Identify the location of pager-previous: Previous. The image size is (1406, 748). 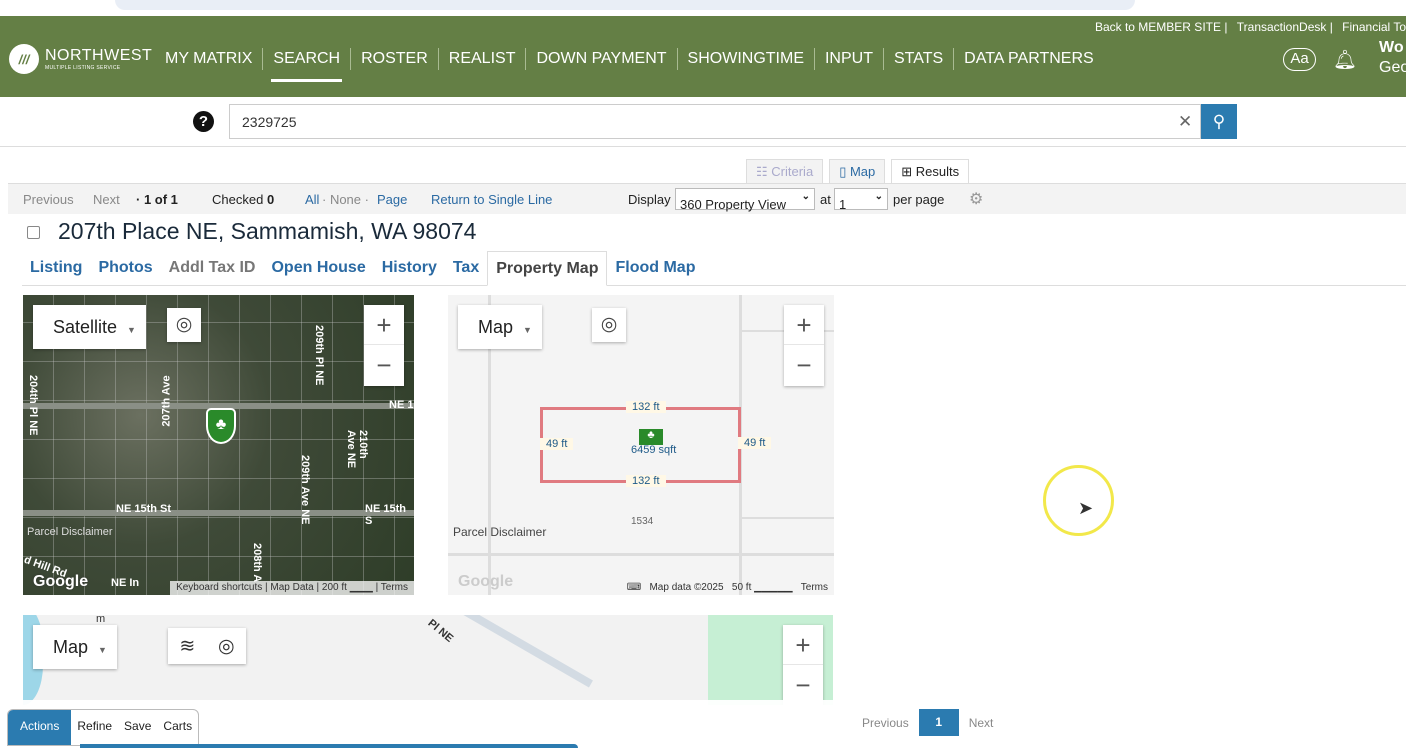
(885, 723).